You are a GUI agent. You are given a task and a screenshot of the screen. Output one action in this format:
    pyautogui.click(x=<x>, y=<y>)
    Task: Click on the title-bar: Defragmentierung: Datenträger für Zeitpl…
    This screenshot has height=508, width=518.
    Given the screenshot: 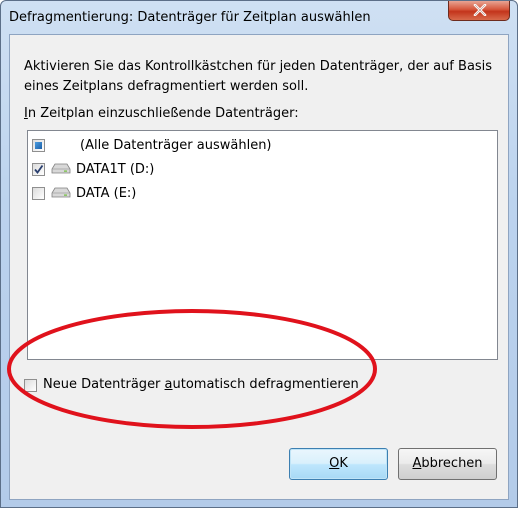 What is the action you would take?
    pyautogui.click(x=259, y=17)
    